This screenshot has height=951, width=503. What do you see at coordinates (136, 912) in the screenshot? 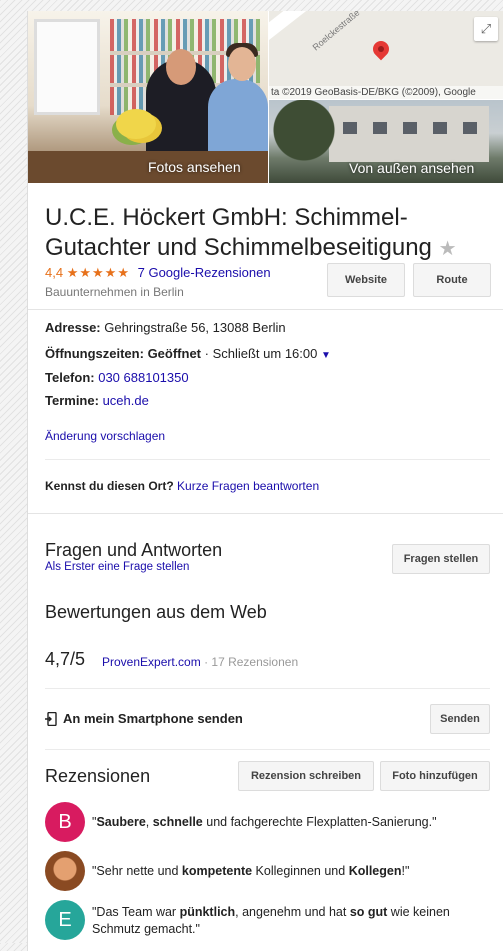
I see `review-text-part: "Das Team war` at bounding box center [136, 912].